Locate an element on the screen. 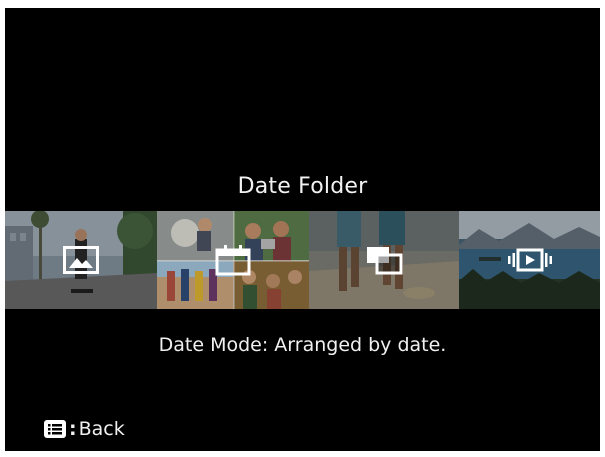 This screenshot has height=457, width=605. screen-title: Date Folder is located at coordinates (302, 186).